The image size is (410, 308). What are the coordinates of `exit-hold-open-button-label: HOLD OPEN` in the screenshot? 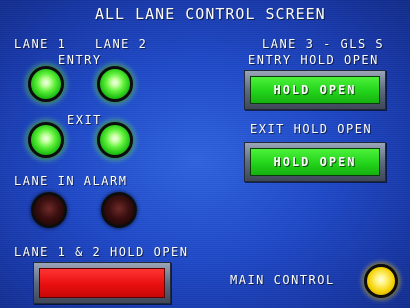 It's located at (315, 162).